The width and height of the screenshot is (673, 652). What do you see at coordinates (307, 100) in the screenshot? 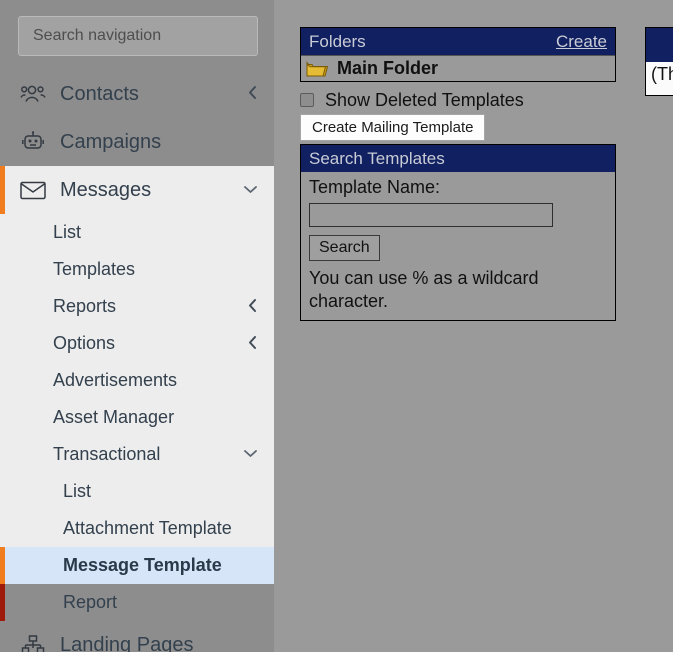
I see `show-deleted-templates-checkbox` at bounding box center [307, 100].